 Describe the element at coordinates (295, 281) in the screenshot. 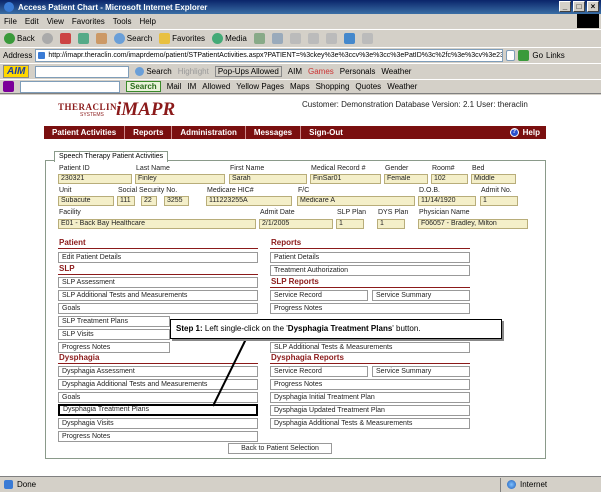

I see `section-slp-reports: SLP Reports` at that location.